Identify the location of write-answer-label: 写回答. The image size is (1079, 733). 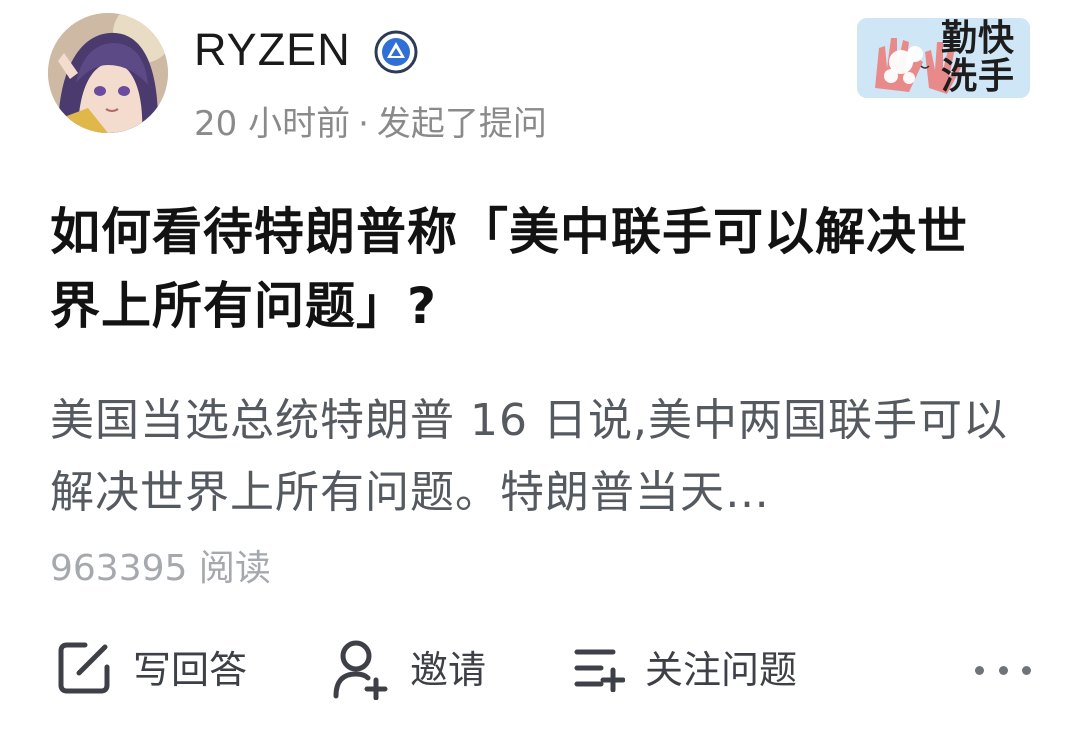
(190, 670).